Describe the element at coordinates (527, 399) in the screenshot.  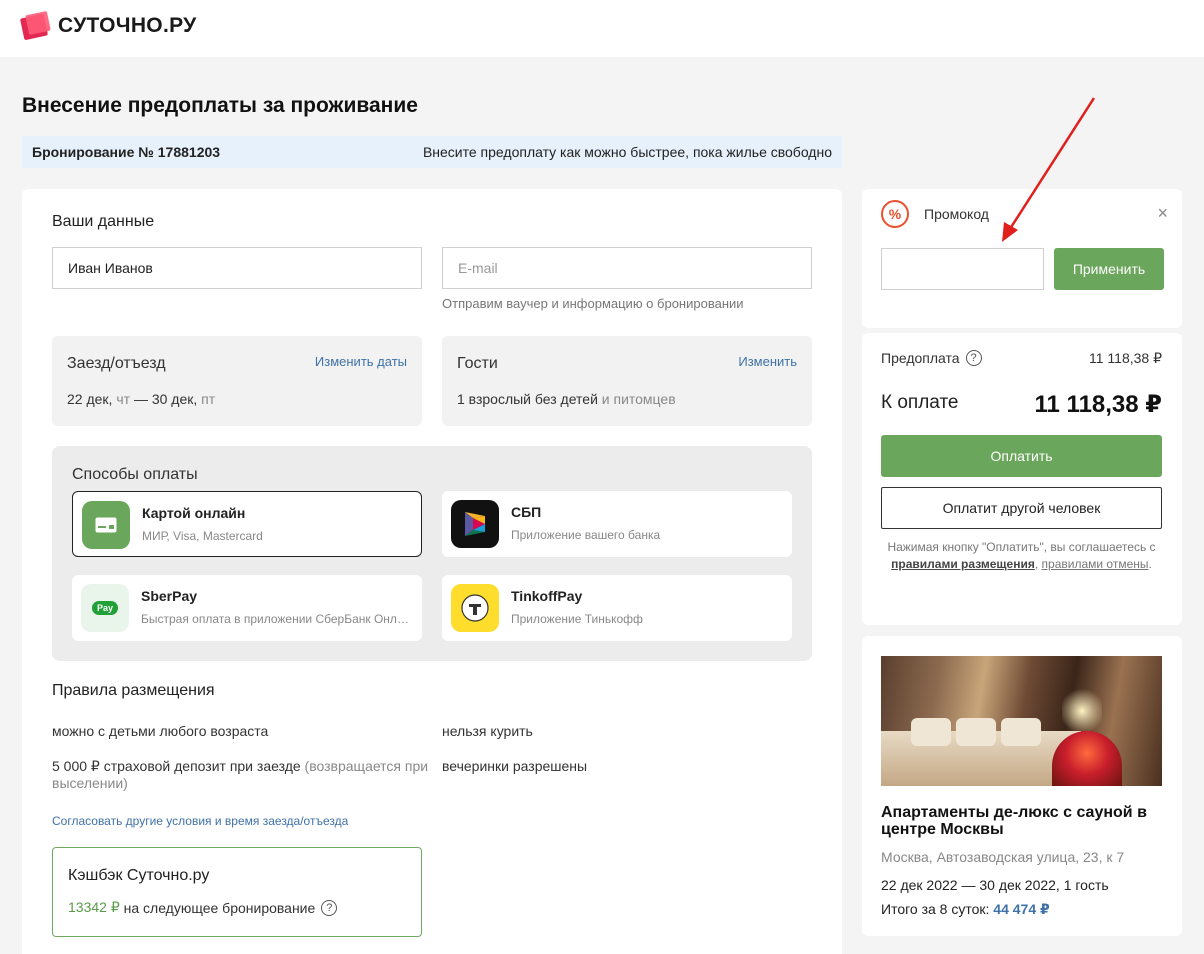
I see `guests-count: 1 взрослый без детей` at that location.